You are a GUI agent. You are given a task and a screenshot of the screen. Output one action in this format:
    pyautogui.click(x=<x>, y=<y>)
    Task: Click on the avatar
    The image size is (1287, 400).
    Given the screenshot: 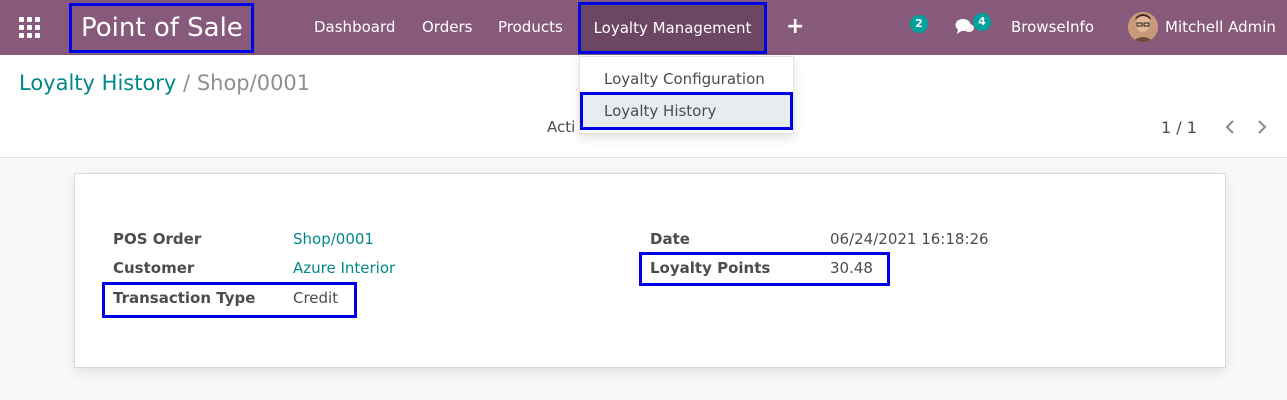 What is the action you would take?
    pyautogui.click(x=1143, y=27)
    